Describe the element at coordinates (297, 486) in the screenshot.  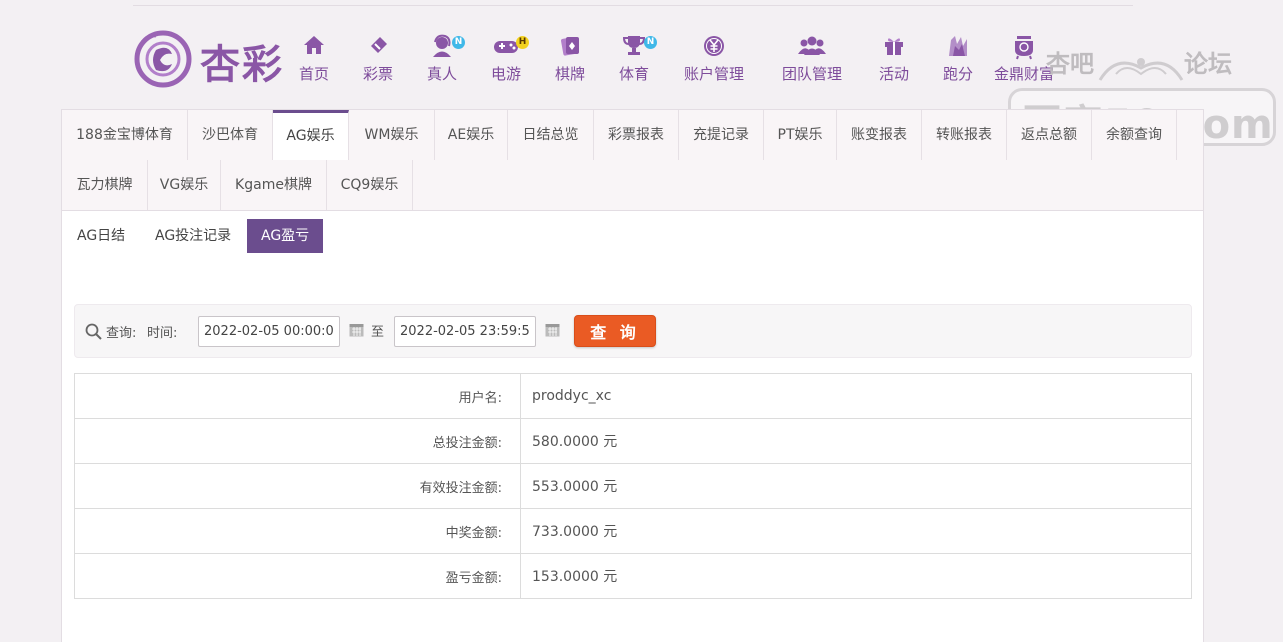
I see `row-key: 有效投注金额:` at that location.